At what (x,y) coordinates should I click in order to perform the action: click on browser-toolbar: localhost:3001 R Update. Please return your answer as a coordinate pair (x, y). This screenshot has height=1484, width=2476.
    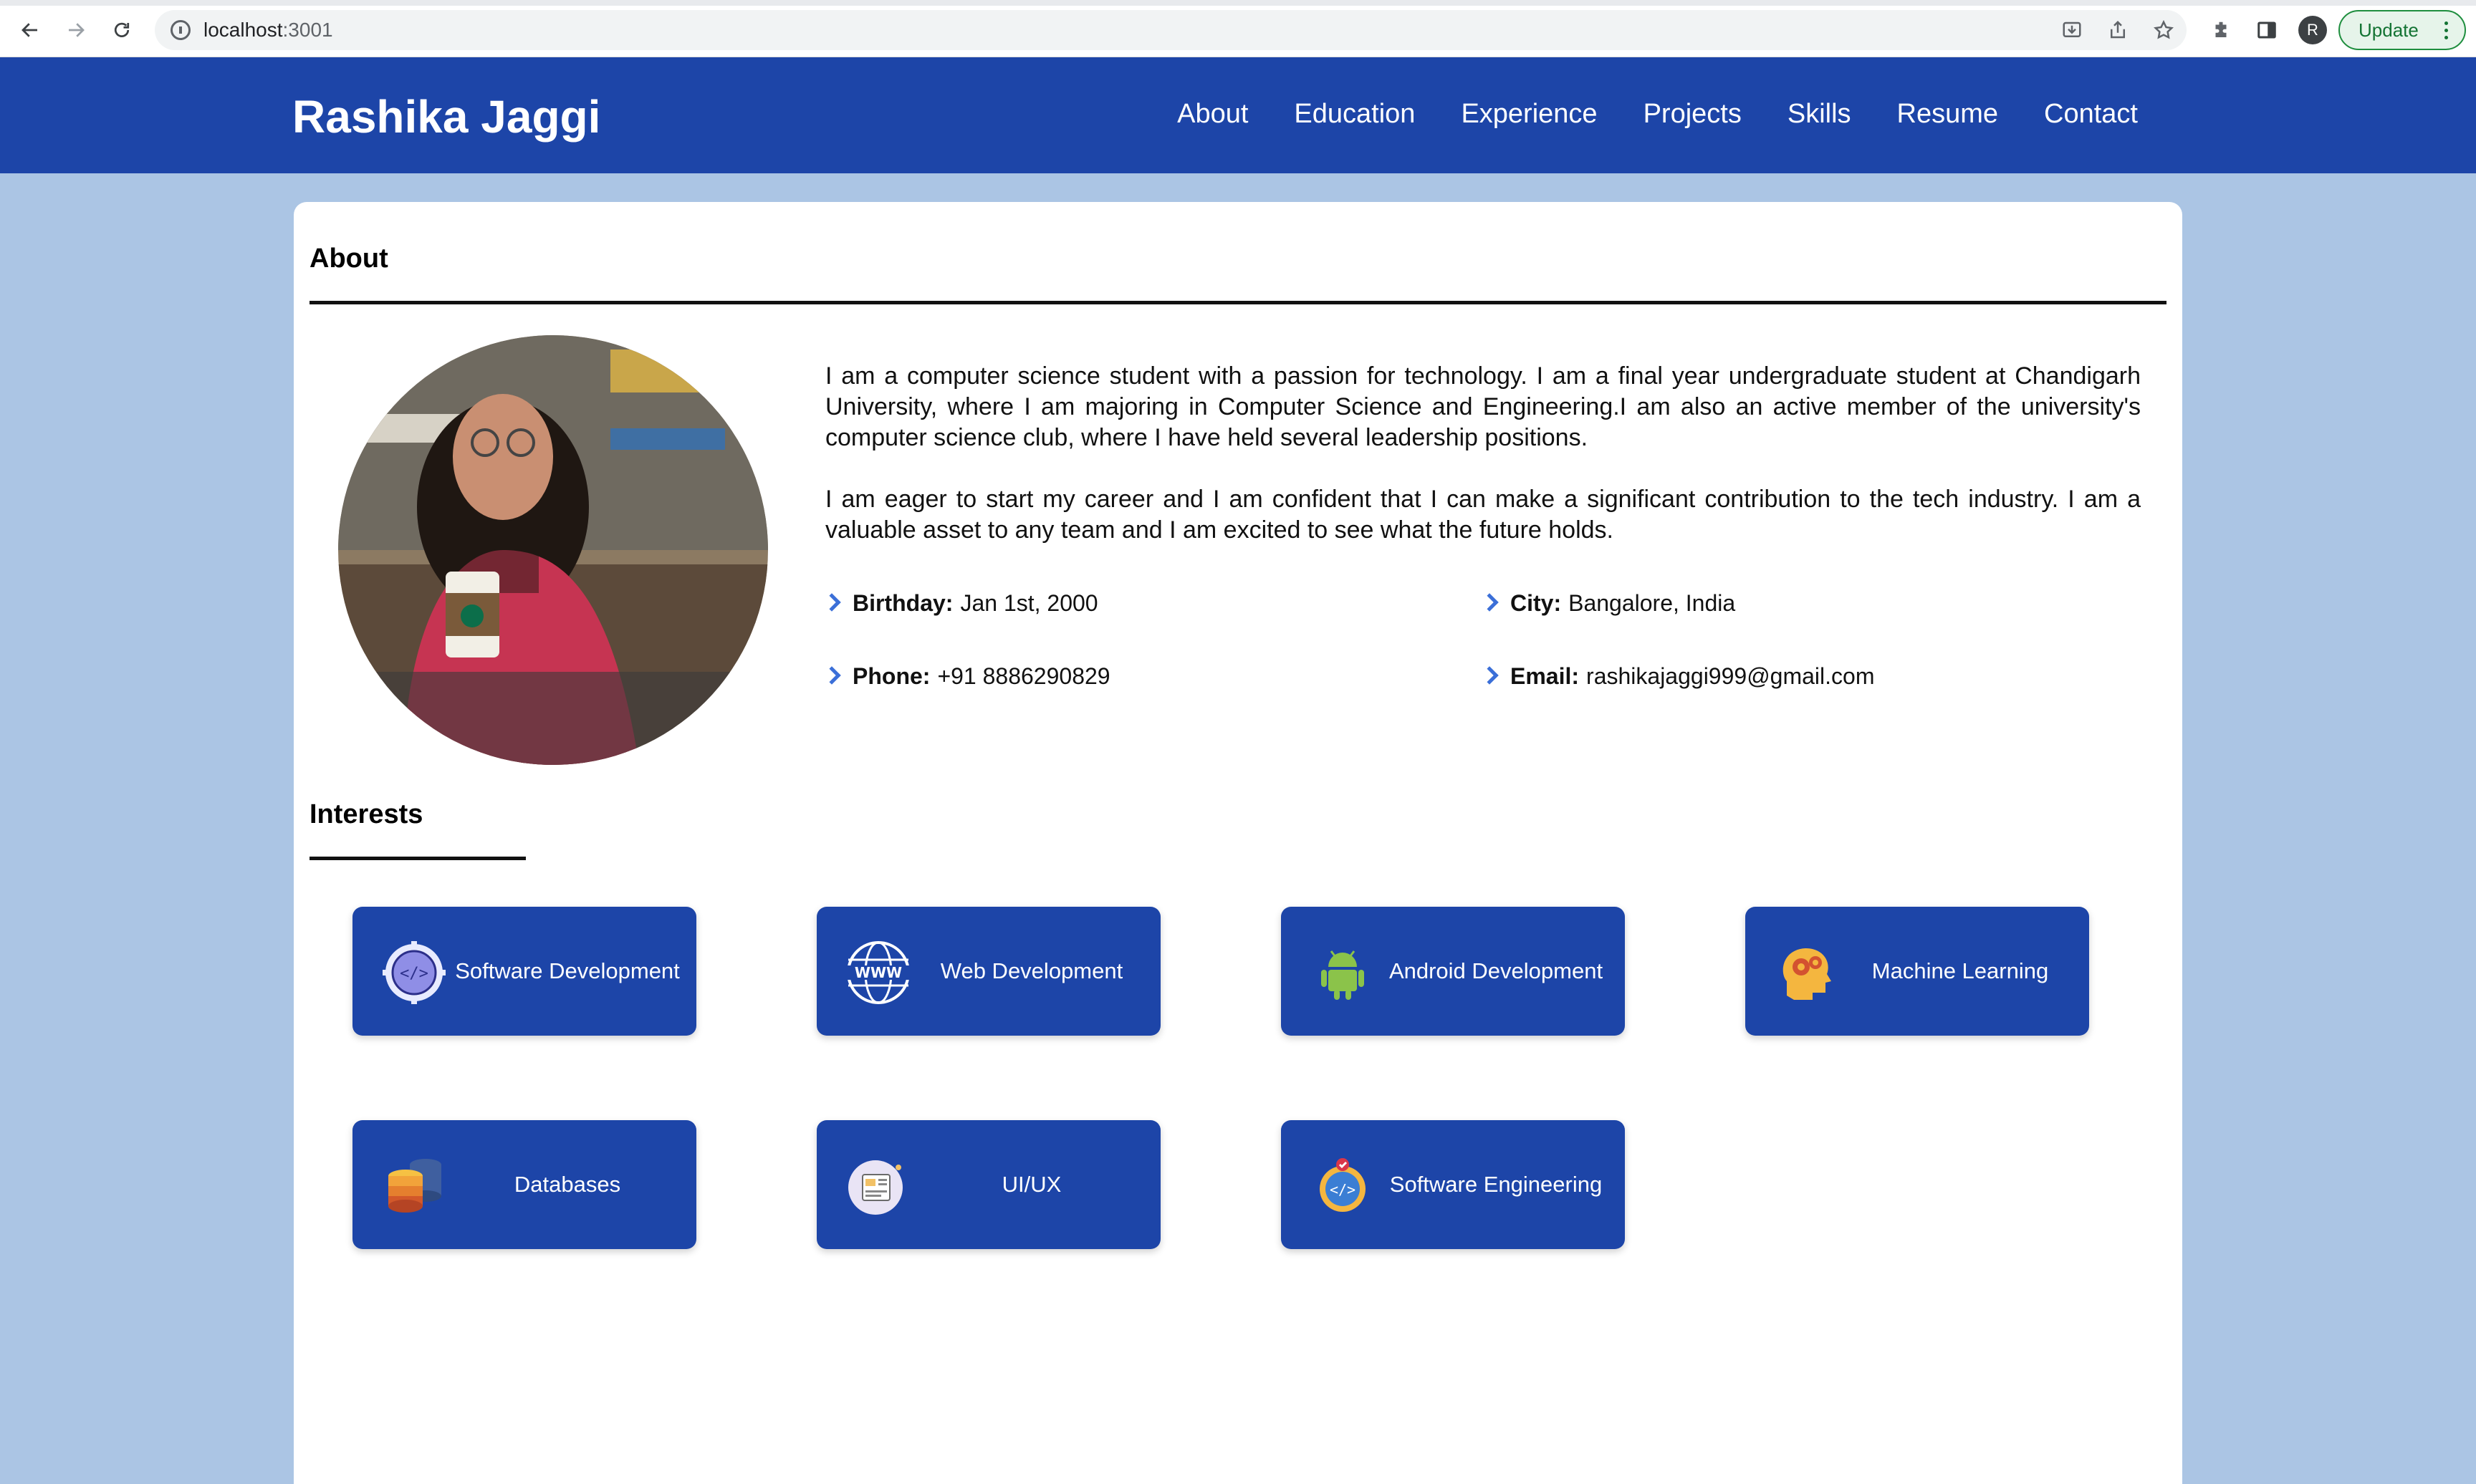
    Looking at the image, I should click on (1238, 28).